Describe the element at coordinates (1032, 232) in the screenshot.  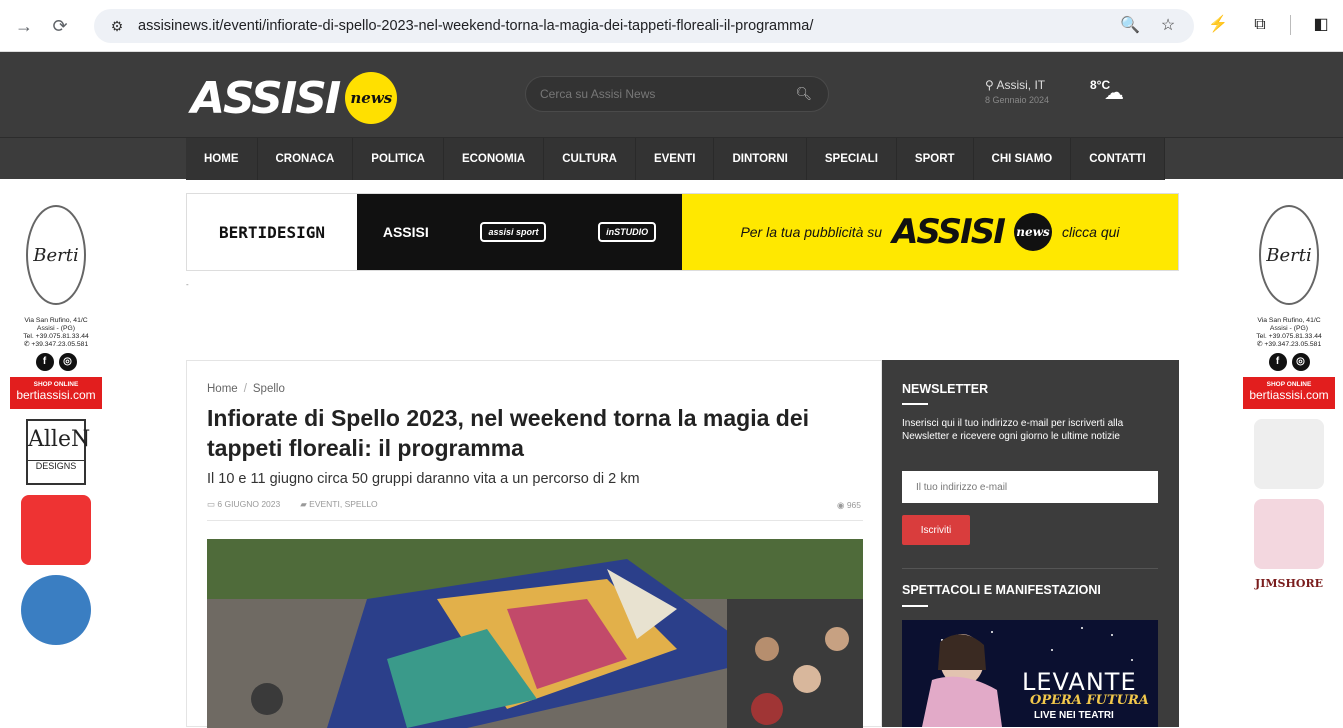
I see `promo-news-badge: news` at that location.